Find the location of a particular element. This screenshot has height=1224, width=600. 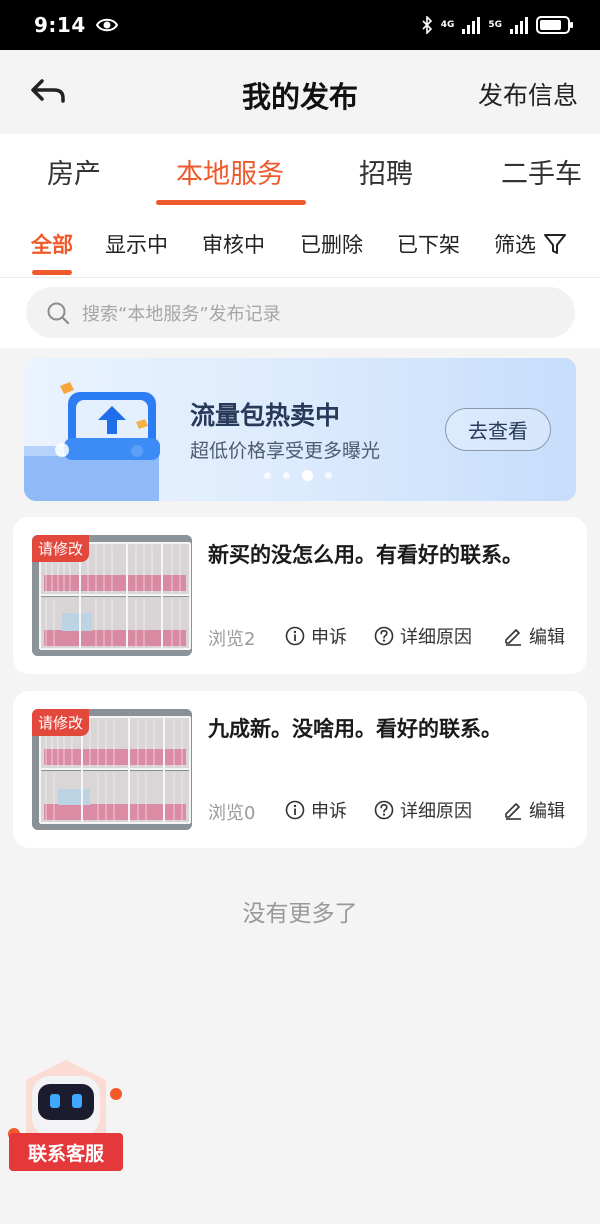

status-time: 9:14 is located at coordinates (60, 25).